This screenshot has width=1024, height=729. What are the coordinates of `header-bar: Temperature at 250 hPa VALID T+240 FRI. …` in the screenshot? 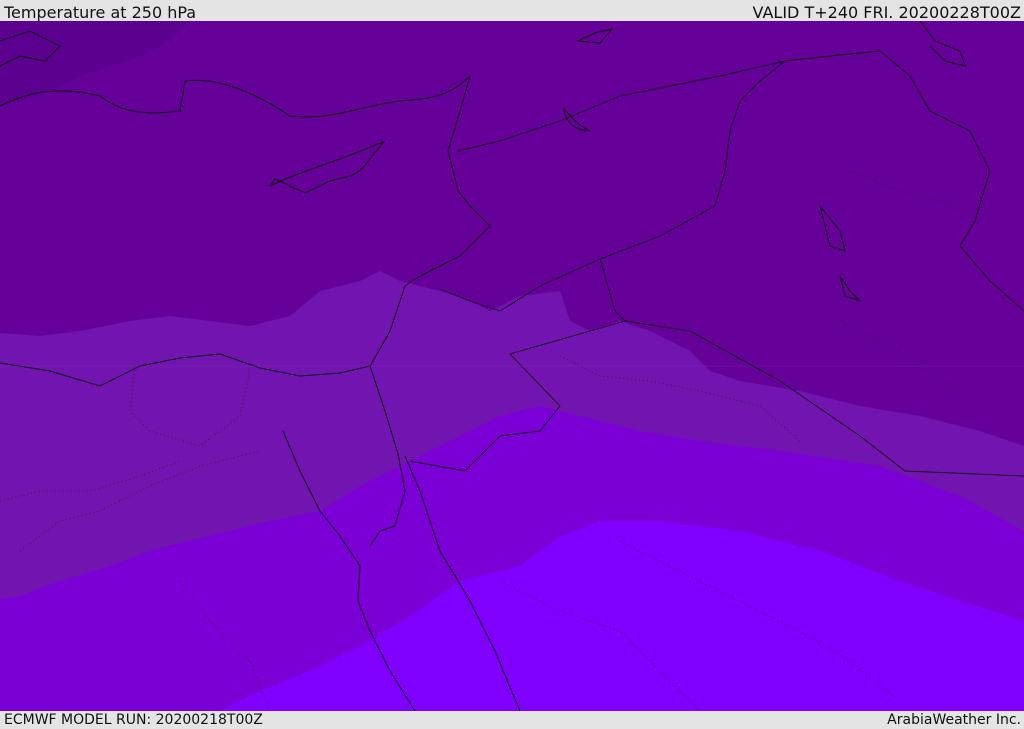 It's located at (512, 11).